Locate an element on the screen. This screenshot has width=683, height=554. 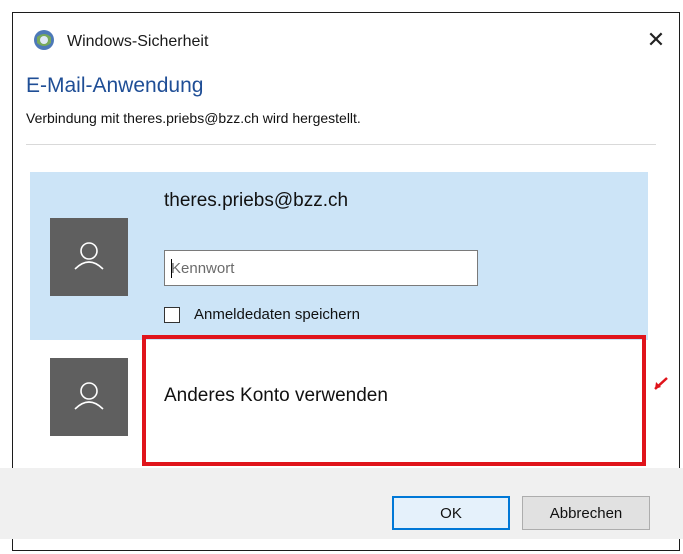
account-email: theres.priebs@bzz.ch is located at coordinates (256, 200).